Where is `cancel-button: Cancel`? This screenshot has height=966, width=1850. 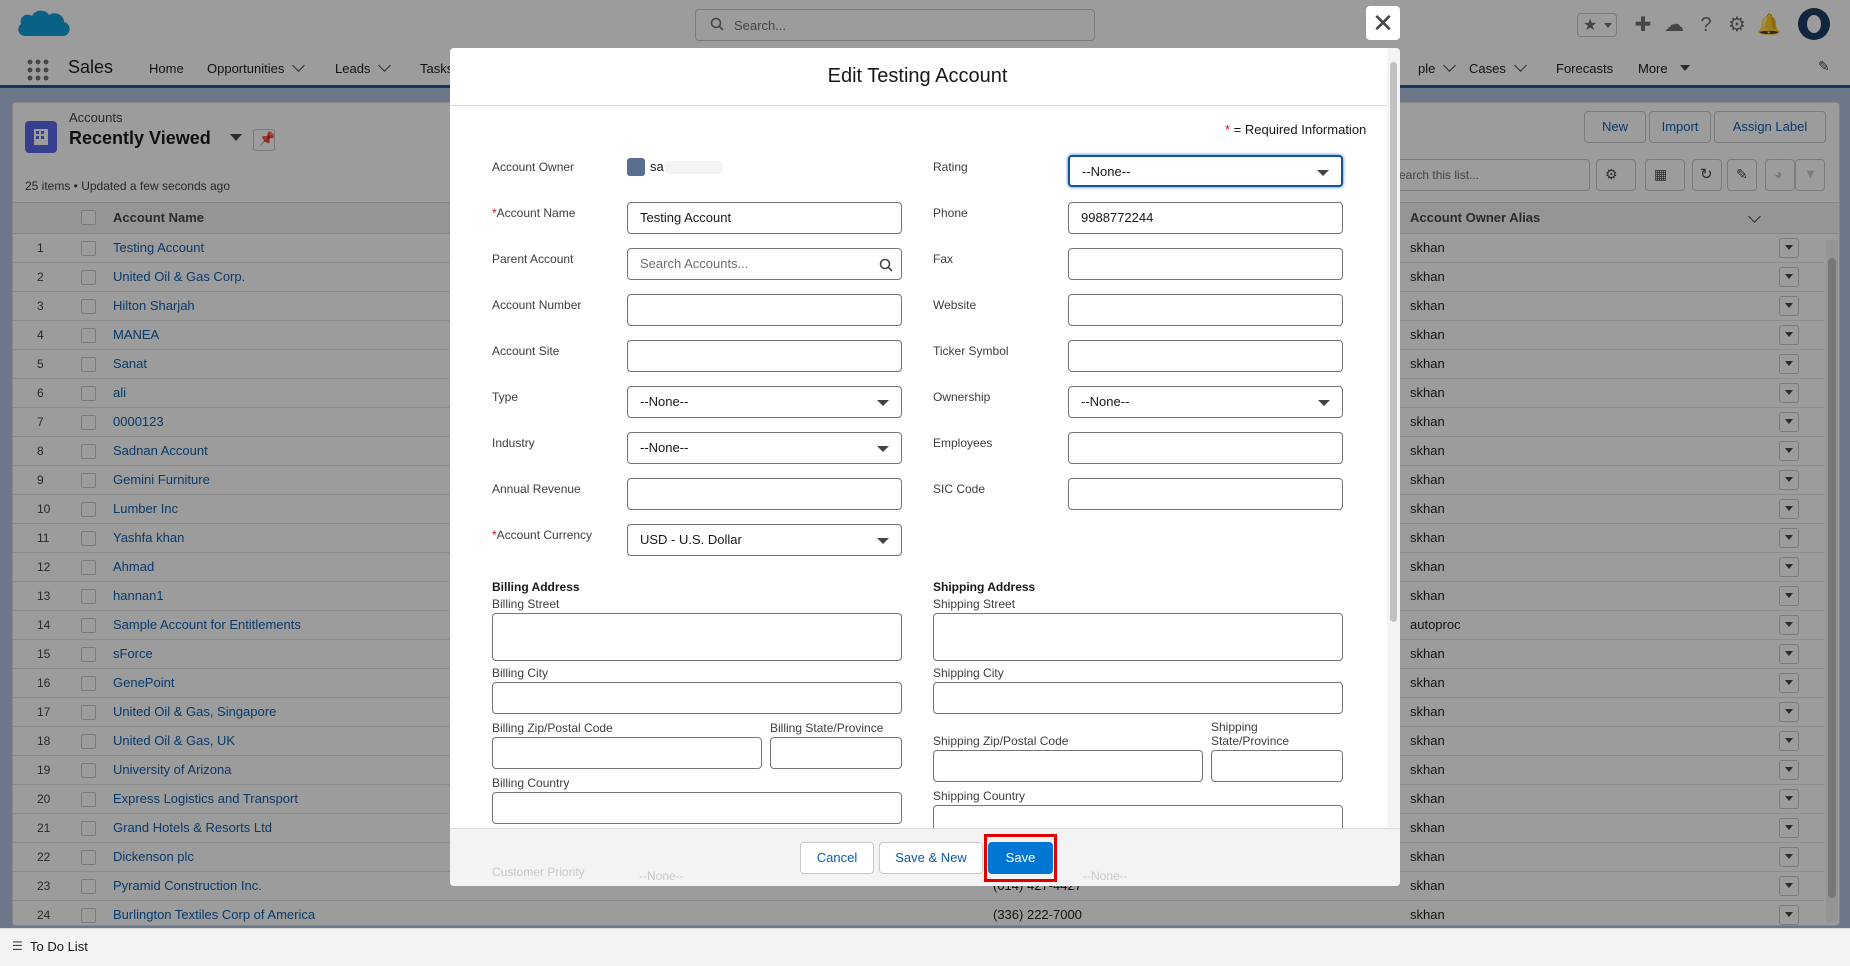
cancel-button: Cancel is located at coordinates (837, 858).